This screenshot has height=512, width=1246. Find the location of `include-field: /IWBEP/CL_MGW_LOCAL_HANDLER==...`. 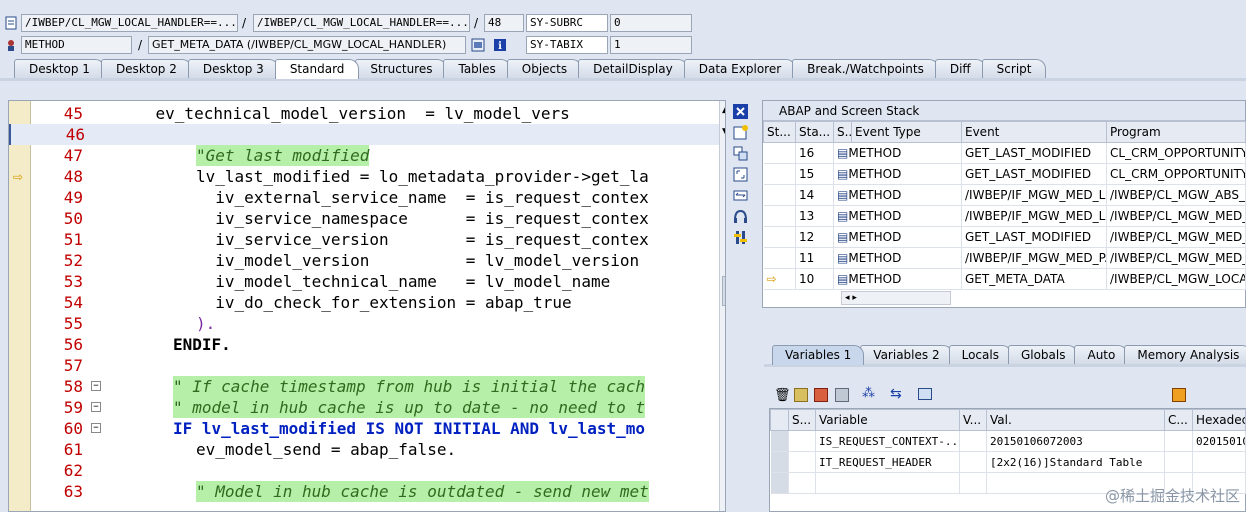

include-field: /IWBEP/CL_MGW_LOCAL_HANDLER==... is located at coordinates (361, 23).